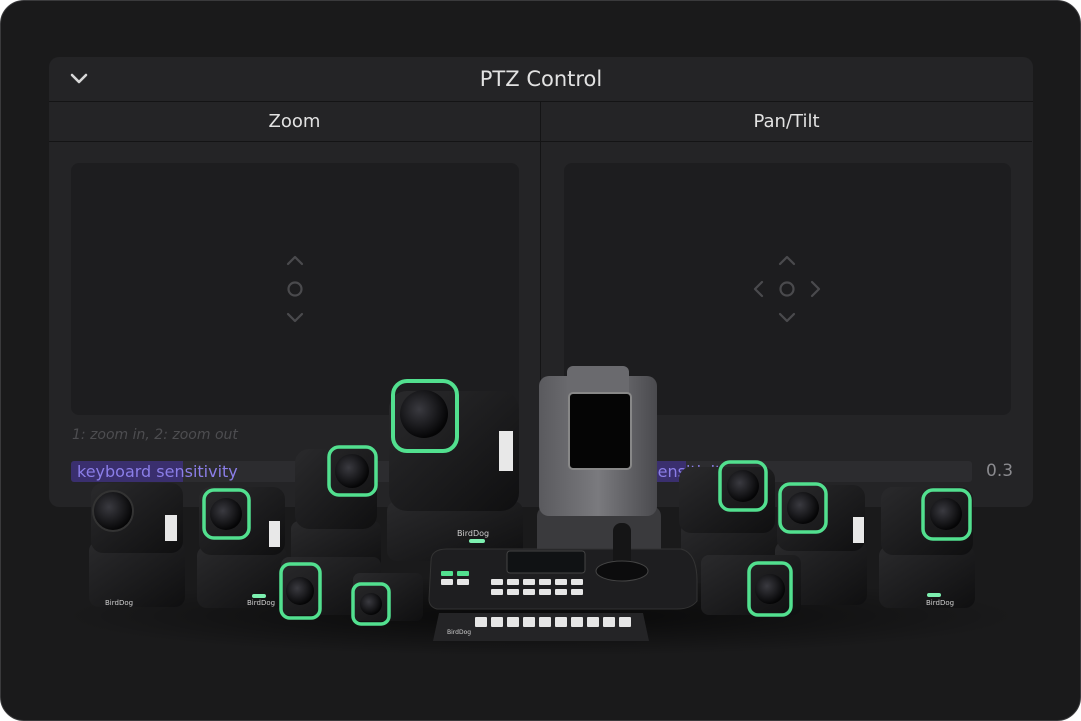  What do you see at coordinates (157, 471) in the screenshot?
I see `zoom-sensitivity-label: keyboard sensitivity` at bounding box center [157, 471].